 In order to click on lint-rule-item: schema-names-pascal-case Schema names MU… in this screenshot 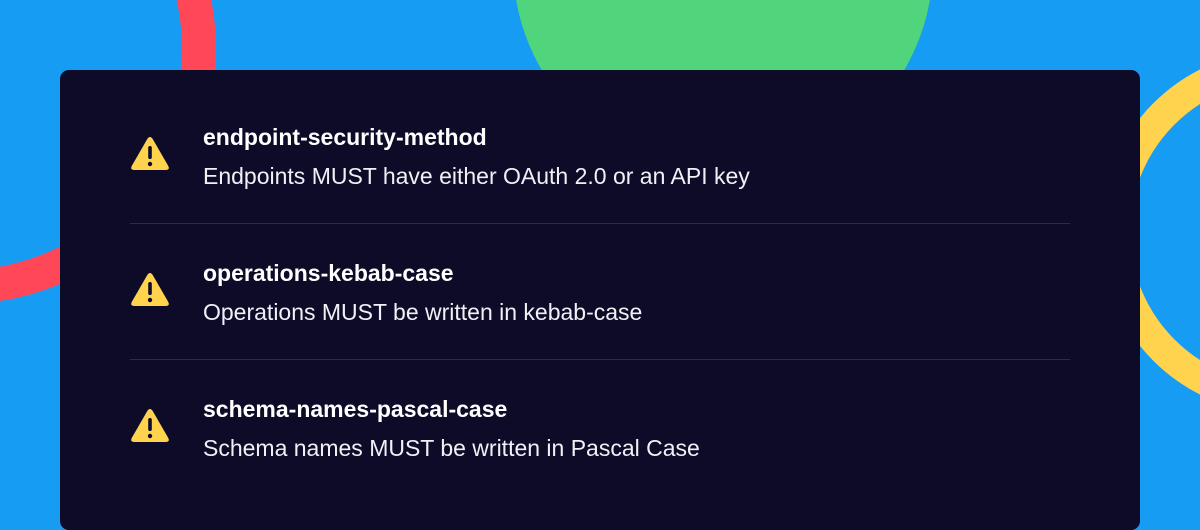, I will do `click(600, 441)`.